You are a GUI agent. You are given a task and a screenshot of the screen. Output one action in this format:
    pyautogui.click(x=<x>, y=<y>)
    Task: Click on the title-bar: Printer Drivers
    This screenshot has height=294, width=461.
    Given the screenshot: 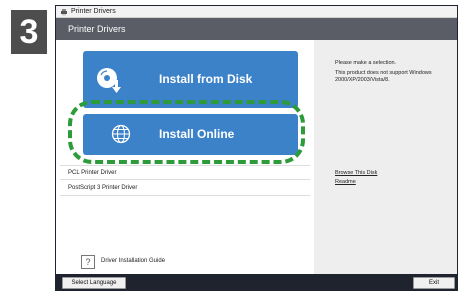 What is the action you would take?
    pyautogui.click(x=256, y=12)
    